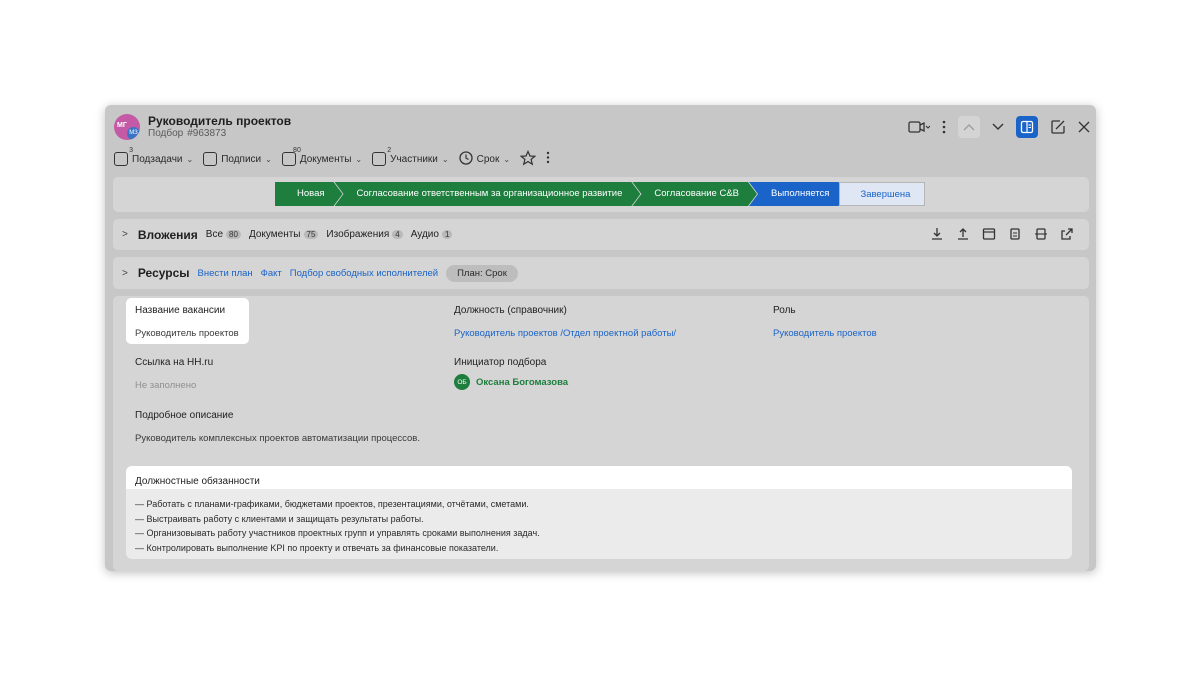 The width and height of the screenshot is (1200, 675). What do you see at coordinates (825, 322) in the screenshot?
I see `field-role: Роль Руководитель проектов` at bounding box center [825, 322].